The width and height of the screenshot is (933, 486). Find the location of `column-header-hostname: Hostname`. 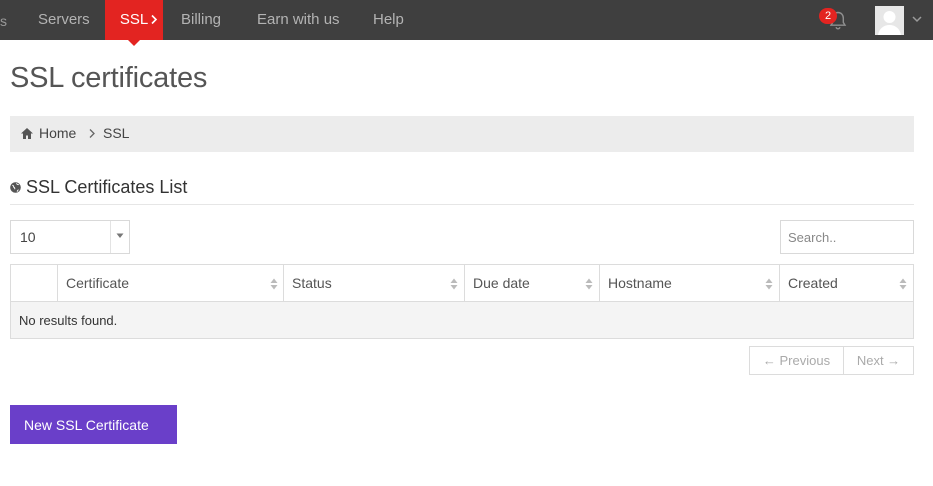

column-header-hostname: Hostname is located at coordinates (689, 283).